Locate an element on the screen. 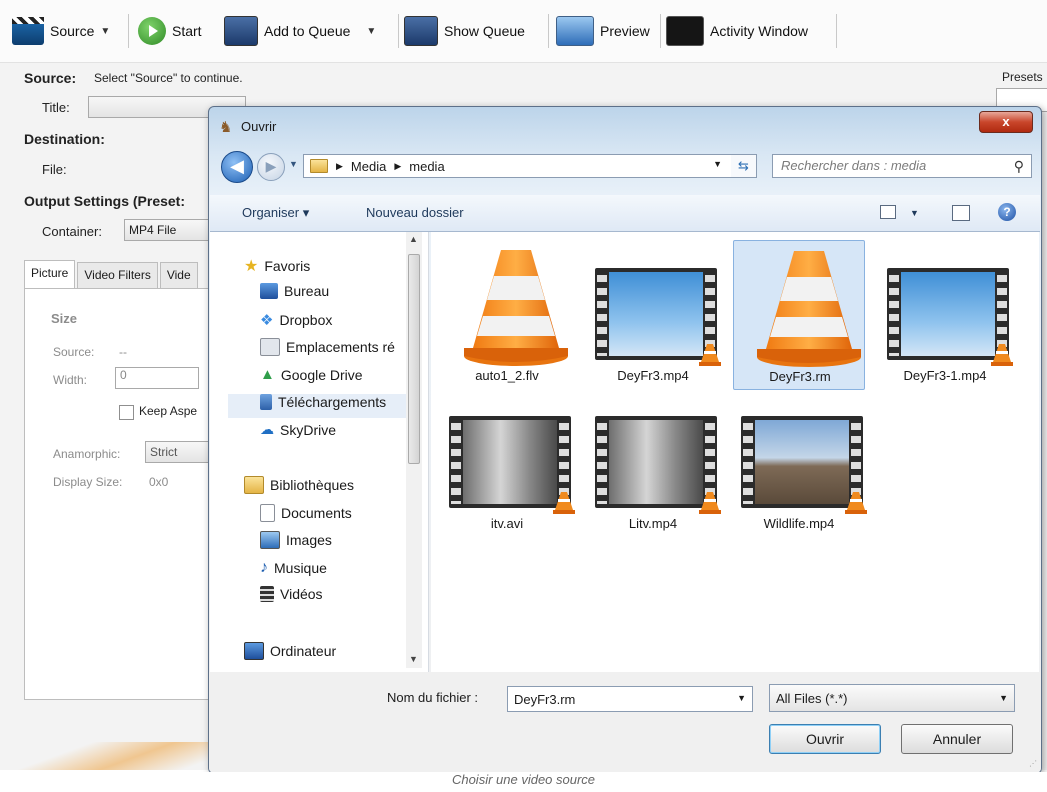  nav-item-telechargements: Téléchargements is located at coordinates (328, 402).